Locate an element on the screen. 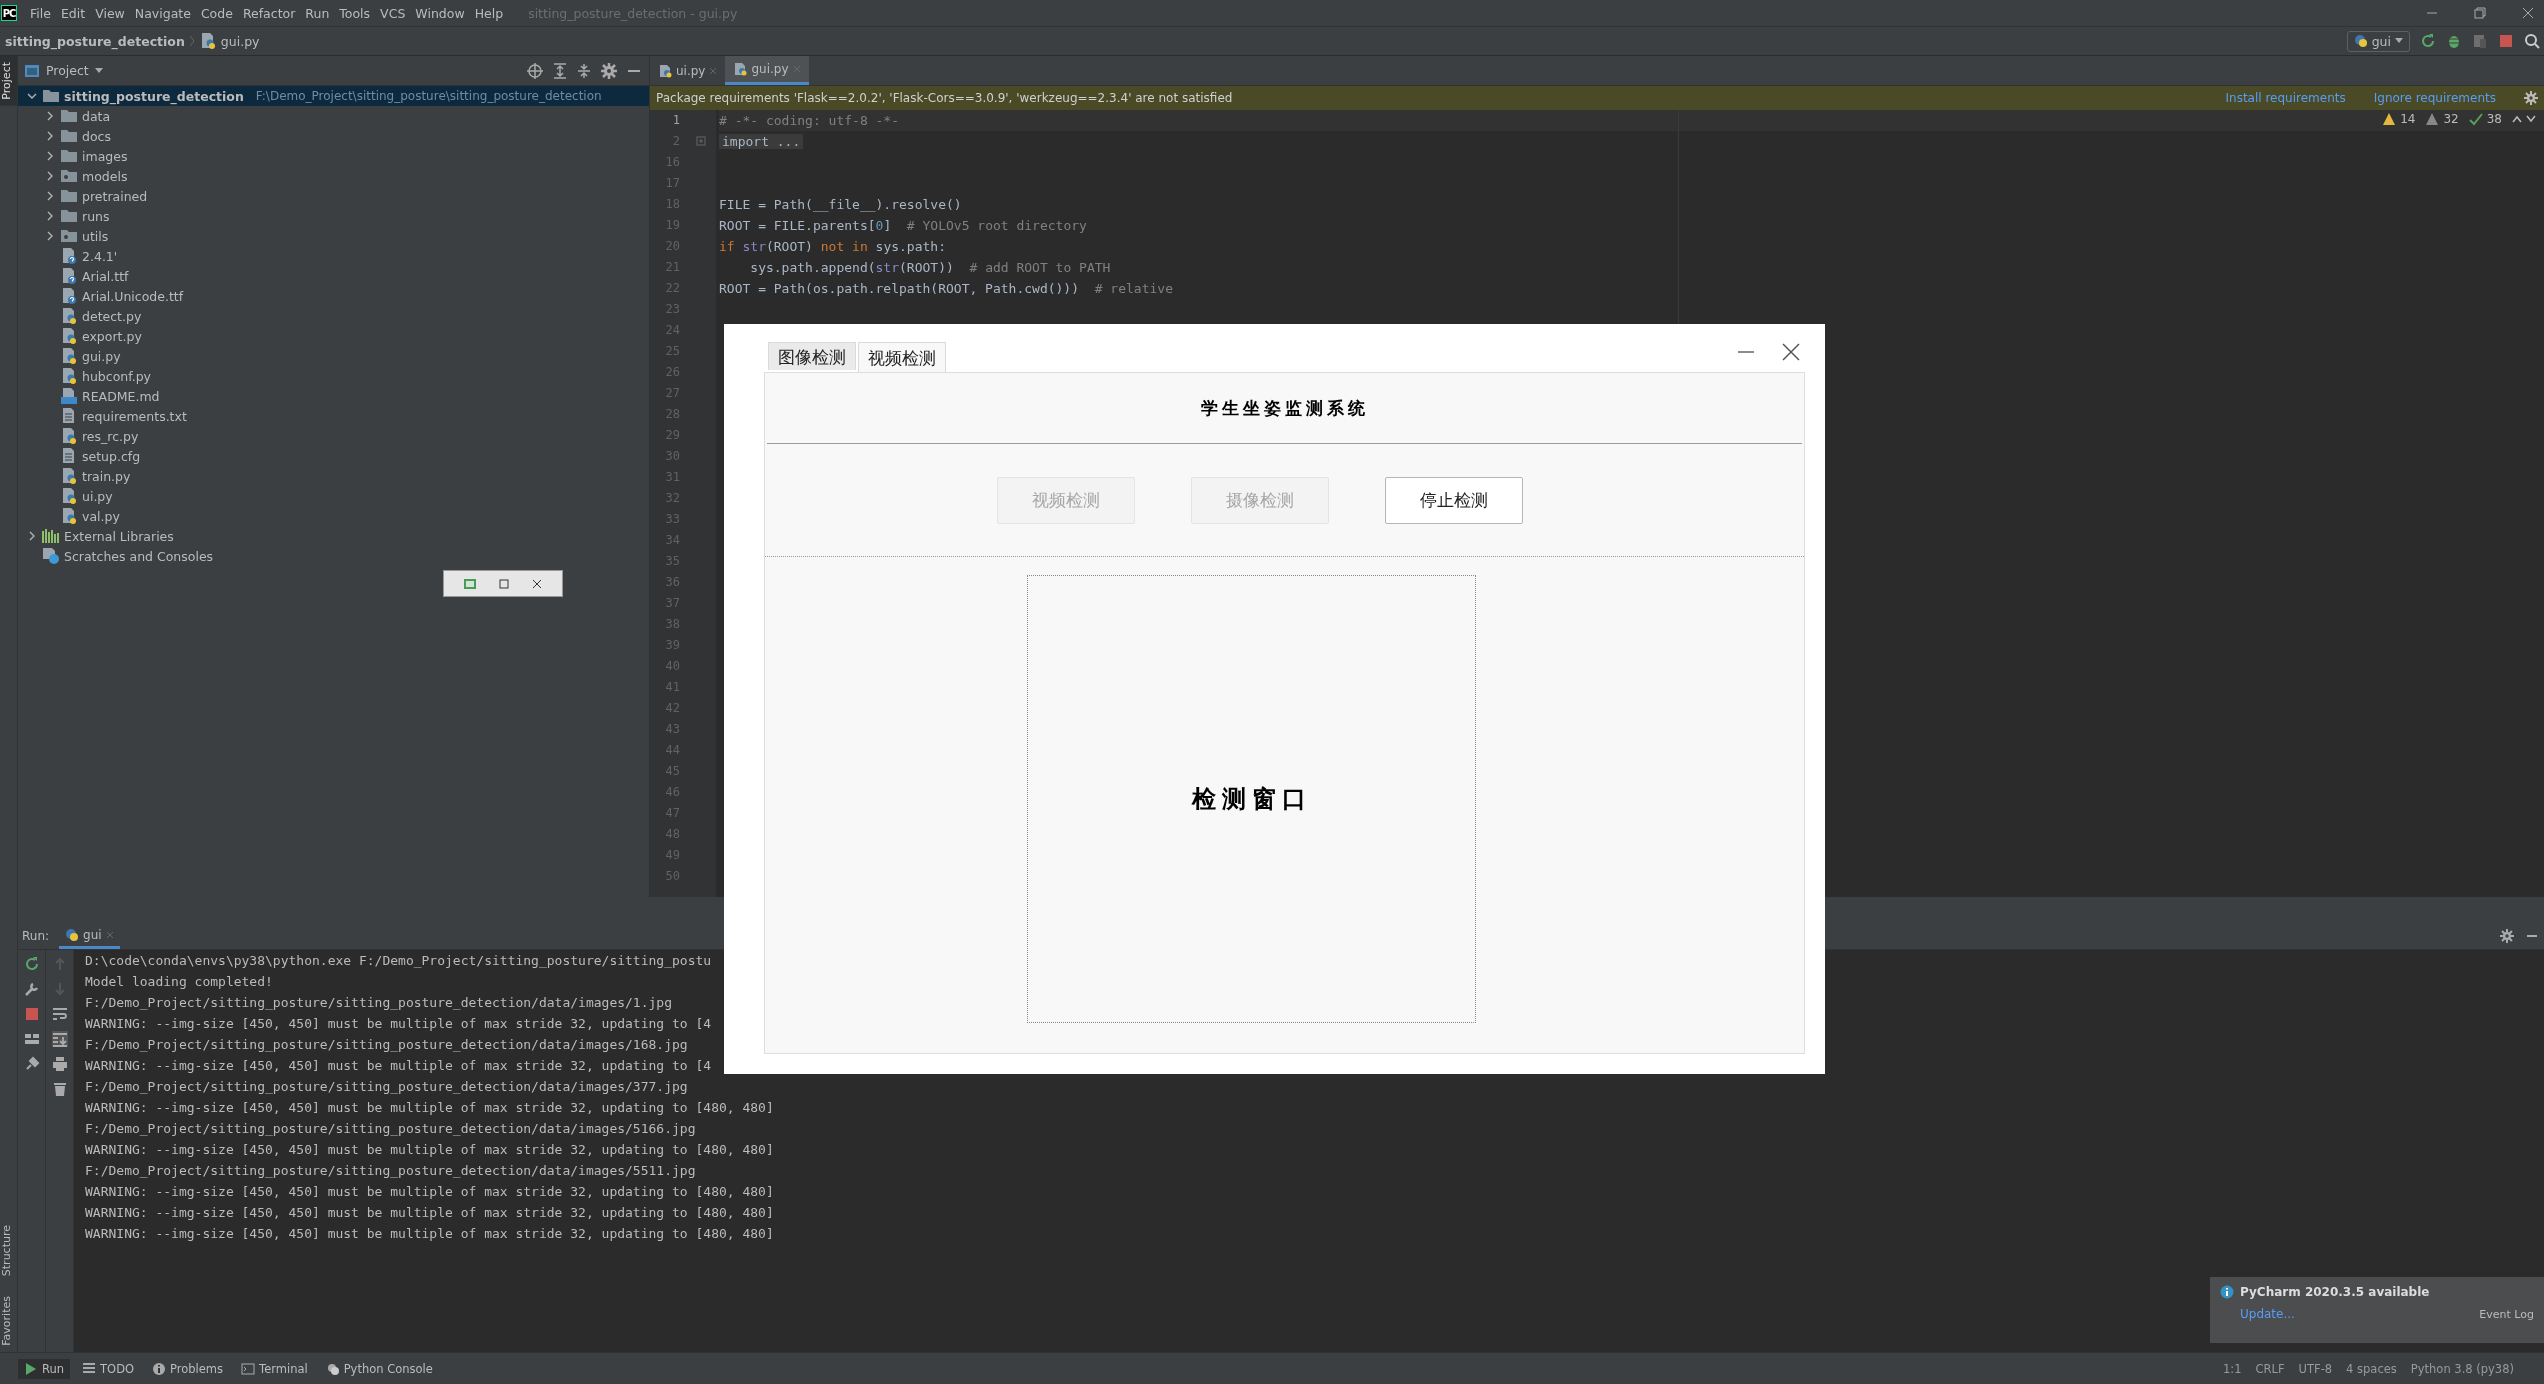 The width and height of the screenshot is (2544, 1384). console-line: F:/Demo_Project/sitting_posture/sitting_posture_detection/data/images/5166.jpg is located at coordinates (391, 1129).